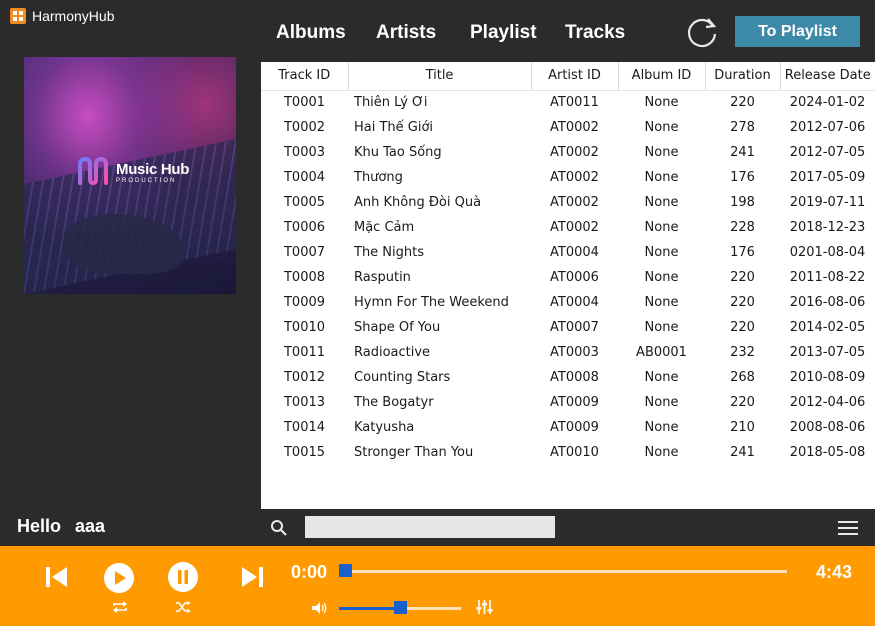 This screenshot has height=626, width=875. What do you see at coordinates (574, 352) in the screenshot?
I see `table-cell: AT0003` at bounding box center [574, 352].